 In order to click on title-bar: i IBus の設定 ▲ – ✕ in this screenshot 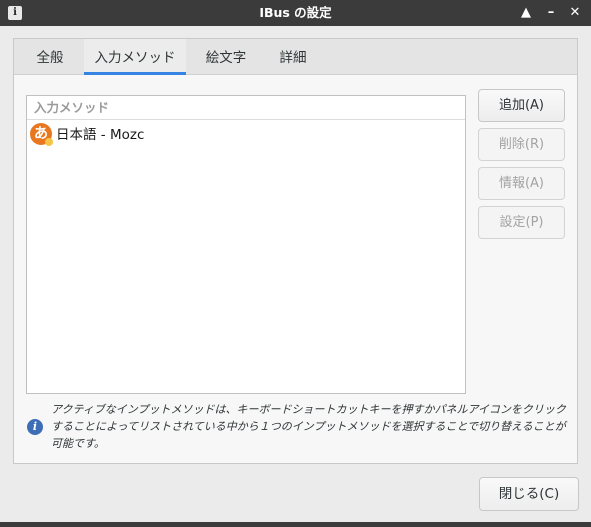, I will do `click(295, 13)`.